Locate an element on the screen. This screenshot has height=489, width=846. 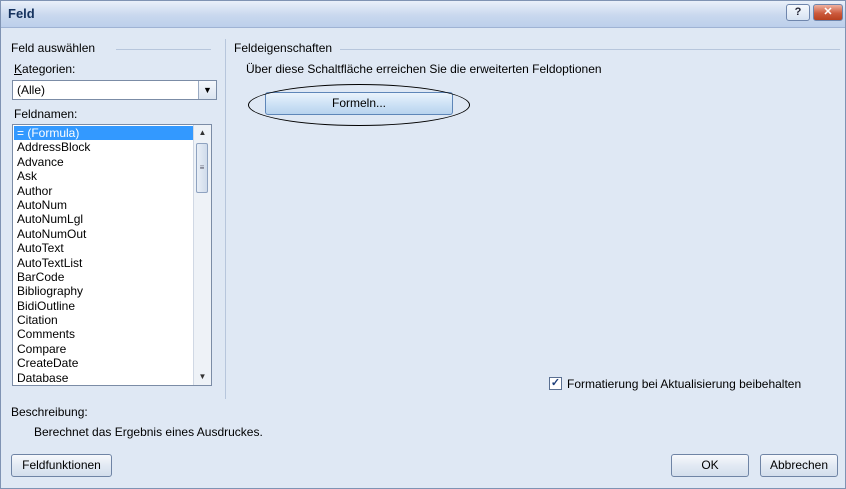
title-bar: Feld ? ✕ is located at coordinates (423, 14).